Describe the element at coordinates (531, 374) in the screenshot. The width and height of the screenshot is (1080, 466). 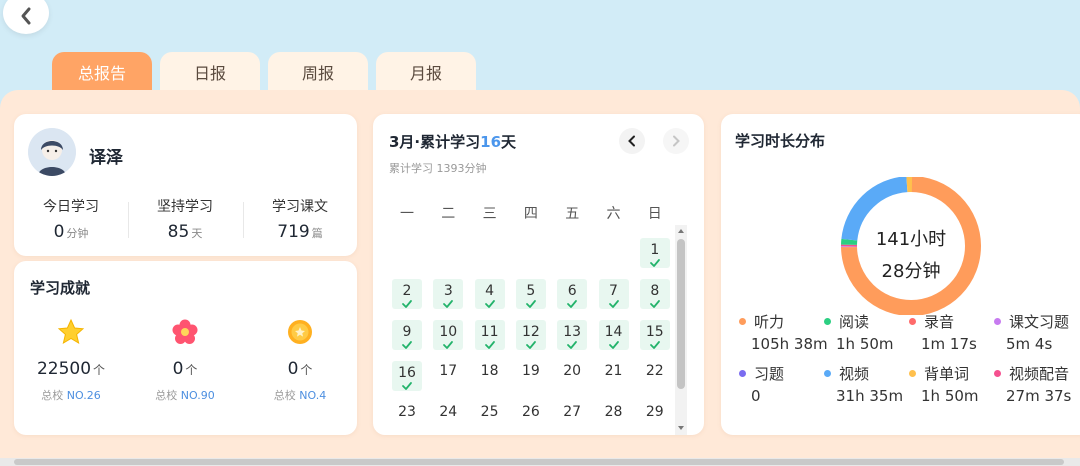
I see `calendar-day: 19` at that location.